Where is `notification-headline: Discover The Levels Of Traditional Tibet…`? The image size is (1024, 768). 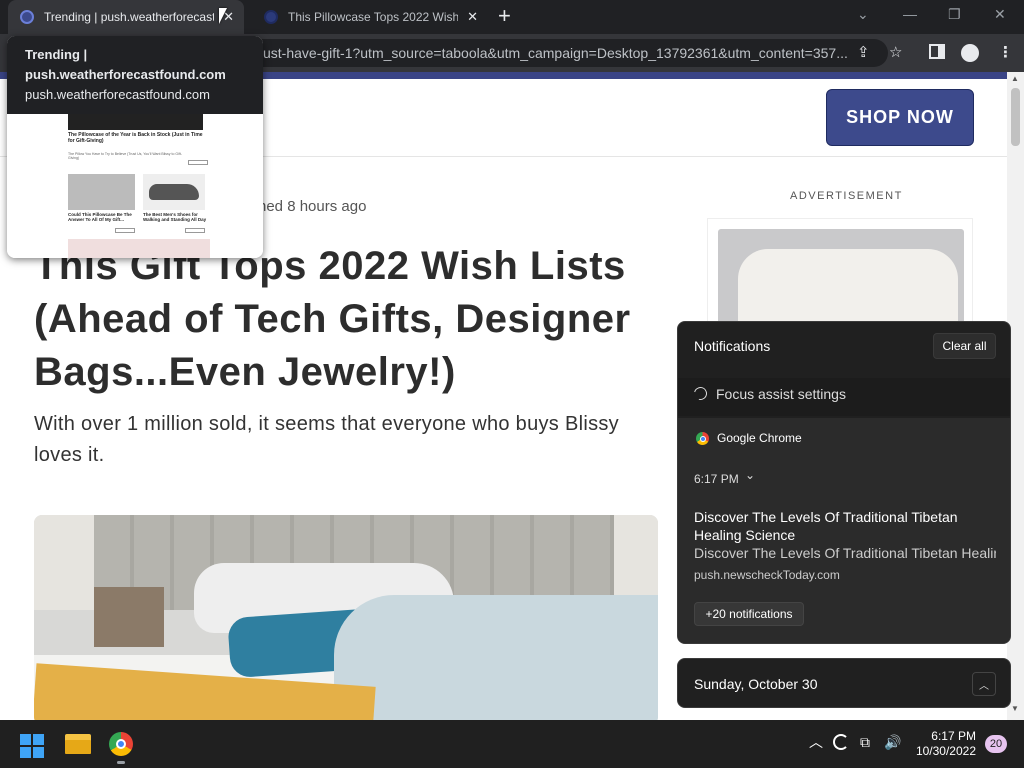
notification-headline: Discover The Levels Of Traditional Tibet… is located at coordinates (826, 526).